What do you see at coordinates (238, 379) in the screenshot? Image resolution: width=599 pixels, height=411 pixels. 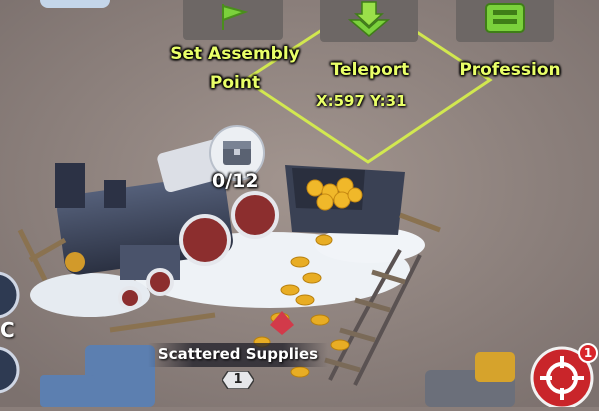 I see `level-badge: 1` at bounding box center [238, 379].